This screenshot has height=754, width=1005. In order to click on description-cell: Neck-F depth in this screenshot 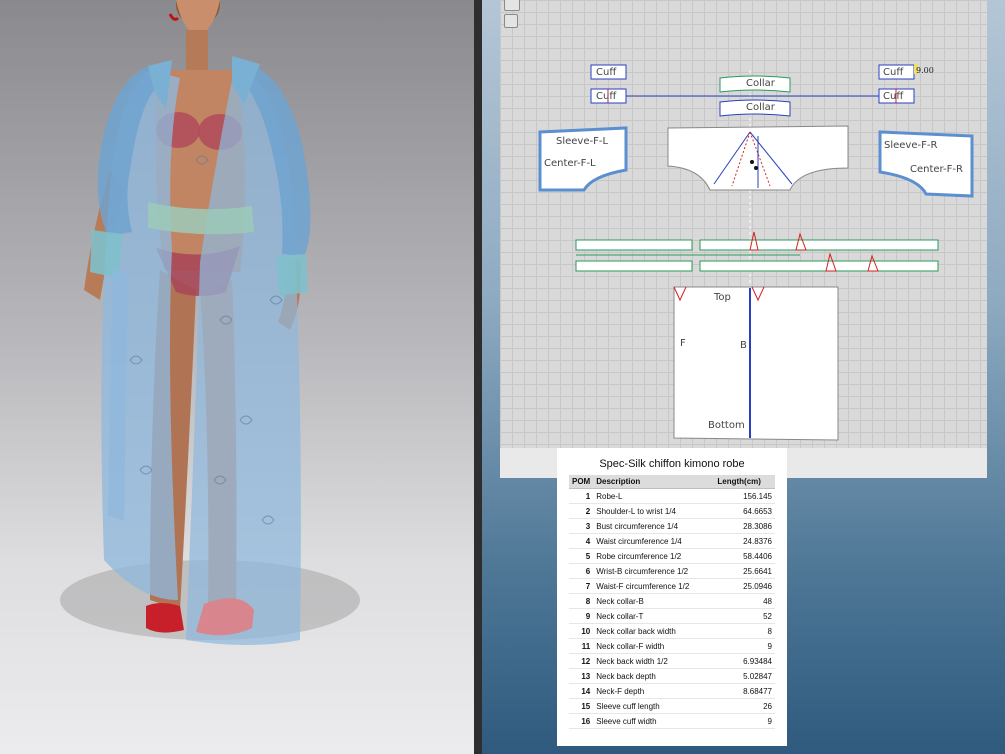, I will do `click(654, 691)`.